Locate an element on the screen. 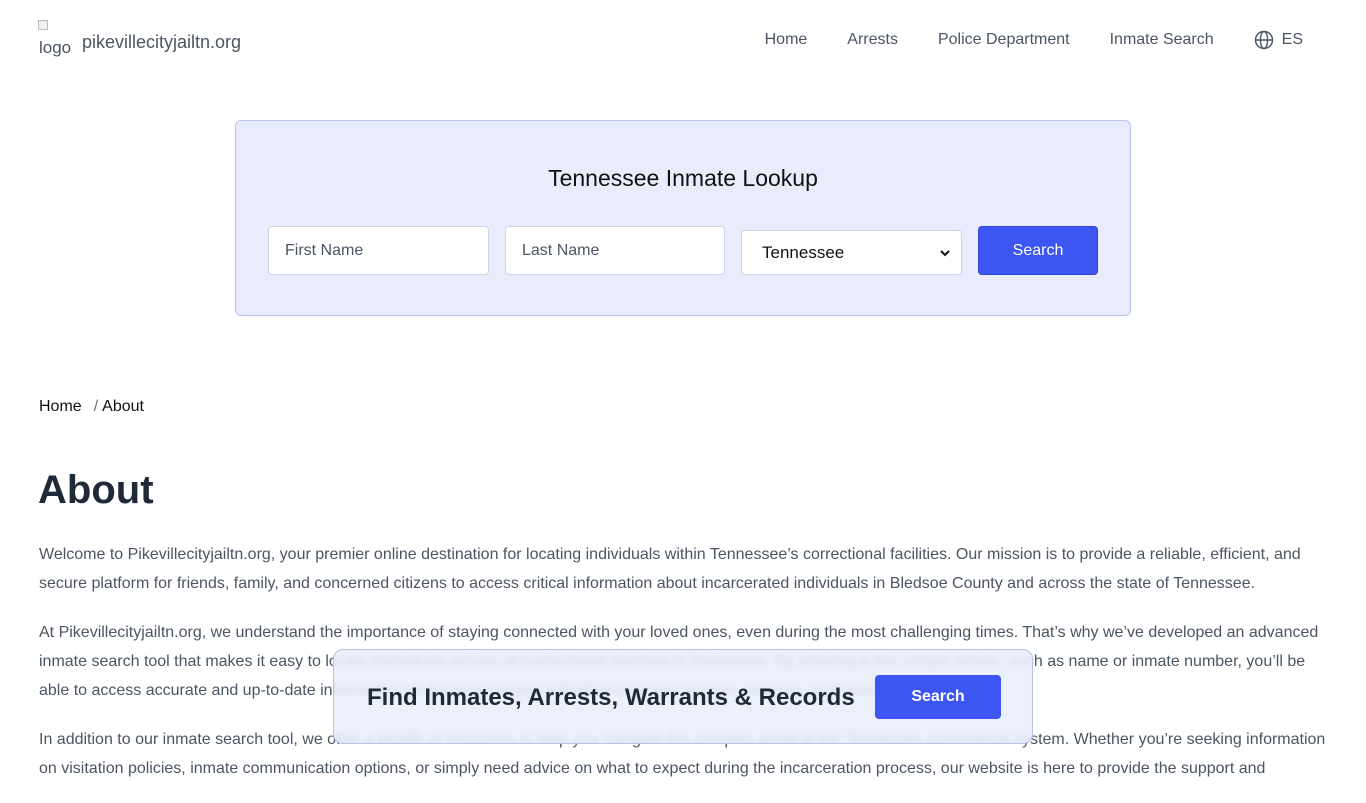 This screenshot has width=1366, height=803. breadcrumb-current: About is located at coordinates (123, 406).